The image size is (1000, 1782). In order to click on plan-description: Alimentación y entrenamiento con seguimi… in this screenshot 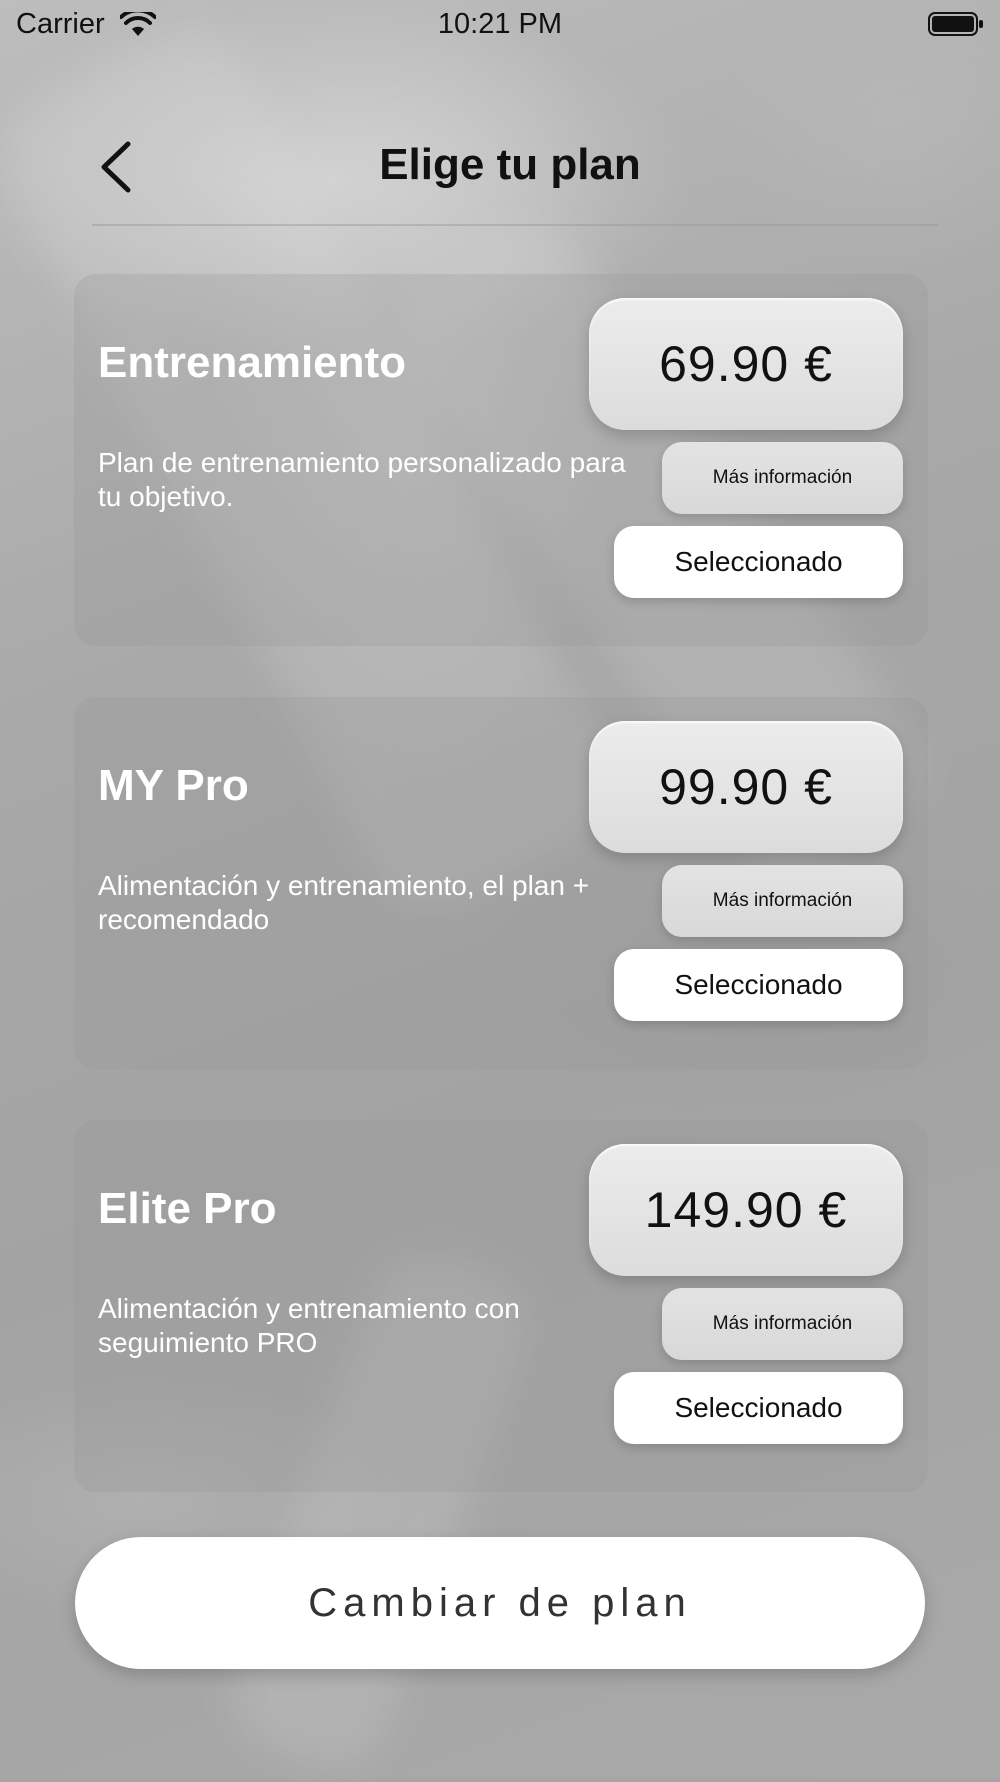, I will do `click(309, 1325)`.